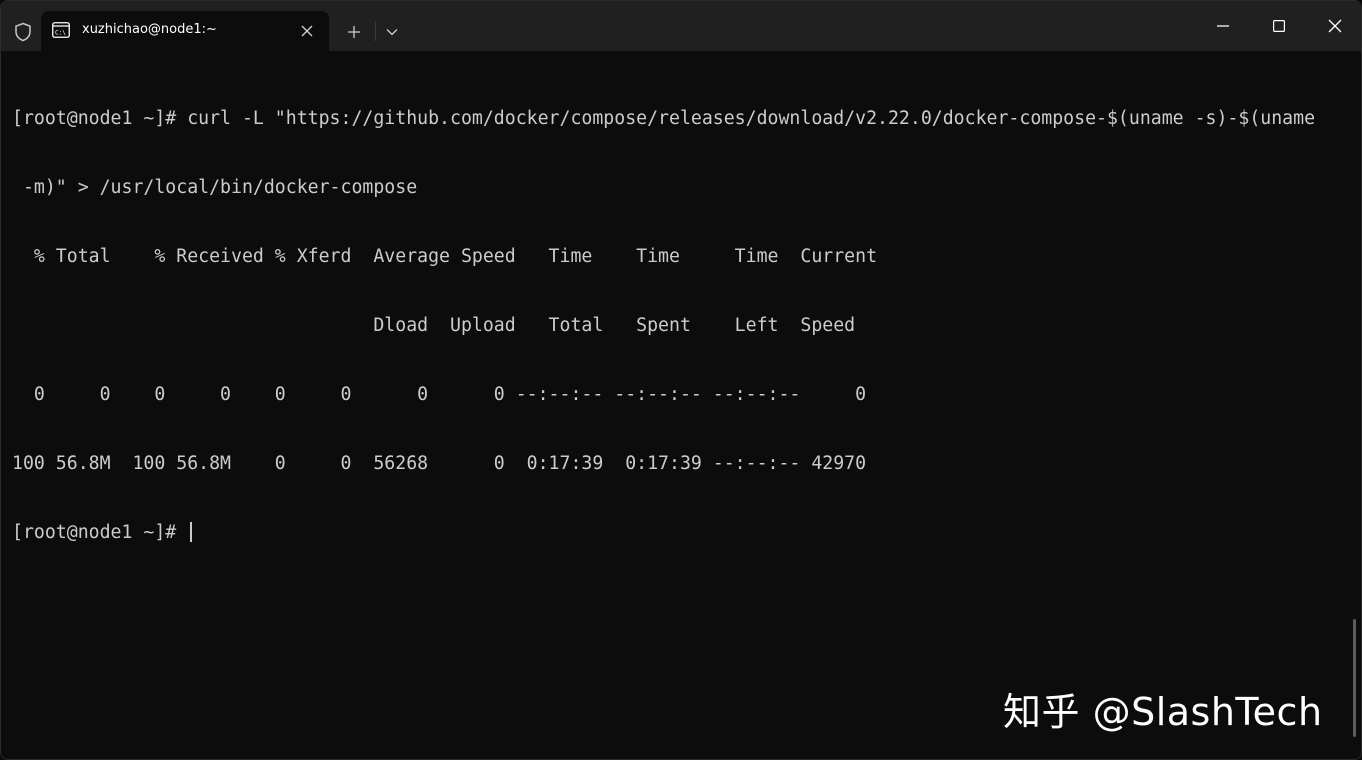 The image size is (1362, 760). I want to click on tab-dropdown-button, so click(392, 32).